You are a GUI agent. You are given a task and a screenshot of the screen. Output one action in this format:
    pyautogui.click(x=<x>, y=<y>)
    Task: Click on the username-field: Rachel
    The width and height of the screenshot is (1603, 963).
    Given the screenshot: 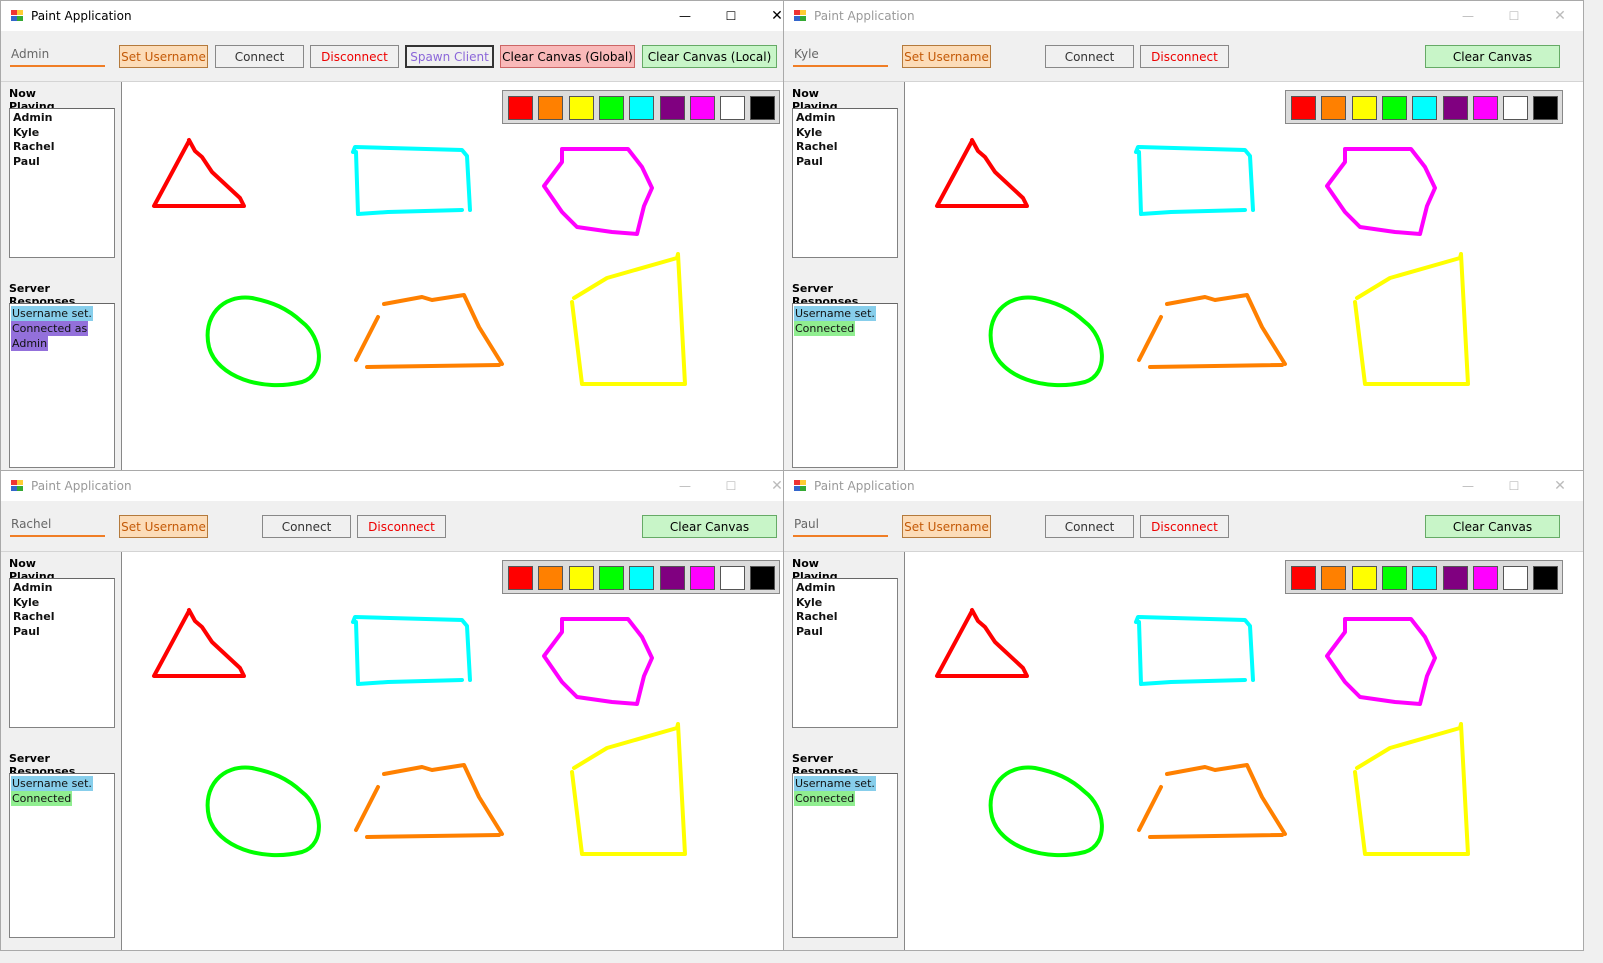 What is the action you would take?
    pyautogui.click(x=57, y=527)
    